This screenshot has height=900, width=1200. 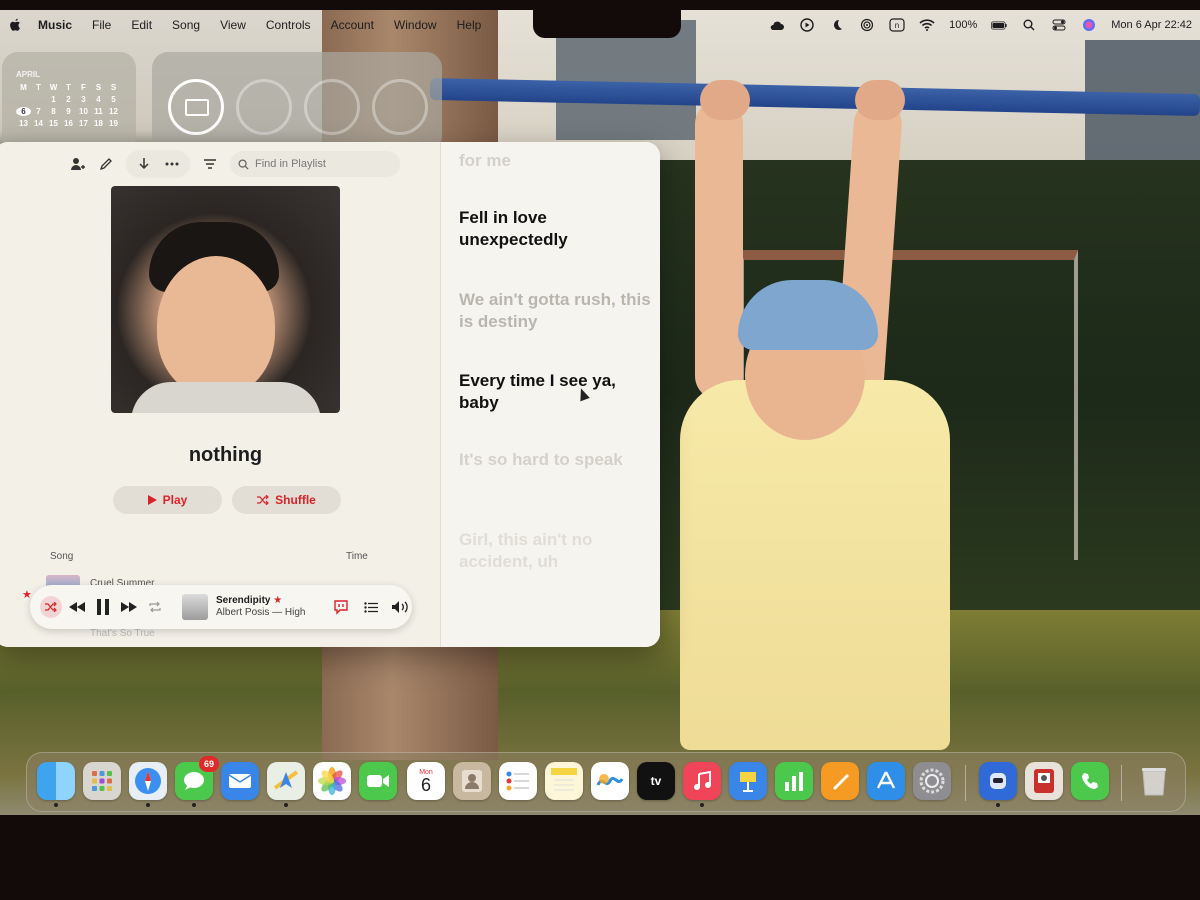 What do you see at coordinates (78, 164) in the screenshot?
I see `add-collaborator-button` at bounding box center [78, 164].